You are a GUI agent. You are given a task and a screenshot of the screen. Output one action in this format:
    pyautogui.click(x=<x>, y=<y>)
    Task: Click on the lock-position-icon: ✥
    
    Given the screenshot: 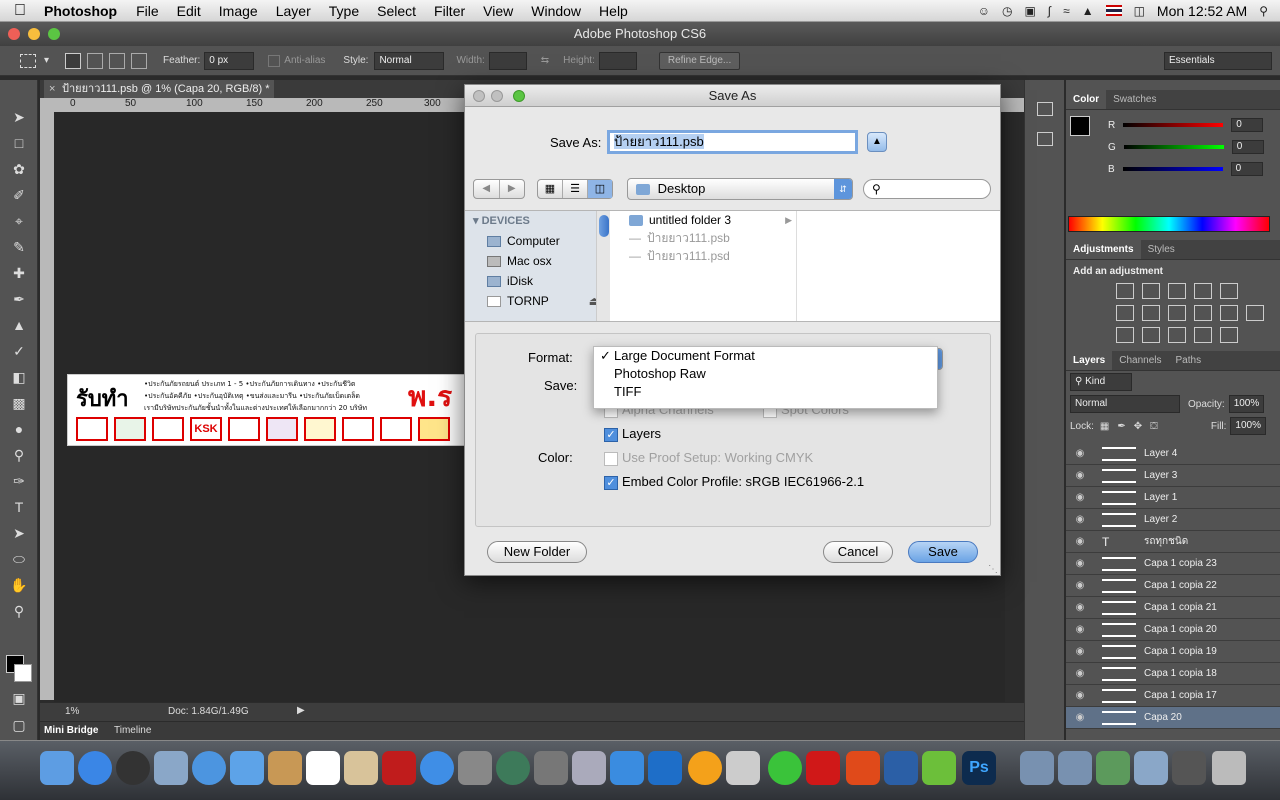 What is the action you would take?
    pyautogui.click(x=1138, y=426)
    